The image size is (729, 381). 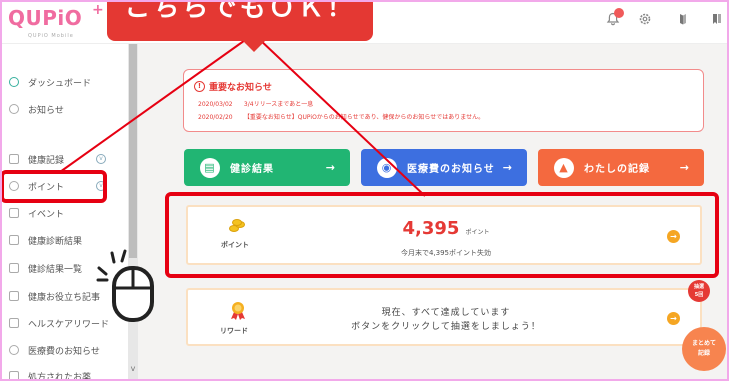 What do you see at coordinates (46, 187) in the screenshot?
I see `sidebar-item-label: ポイント` at bounding box center [46, 187].